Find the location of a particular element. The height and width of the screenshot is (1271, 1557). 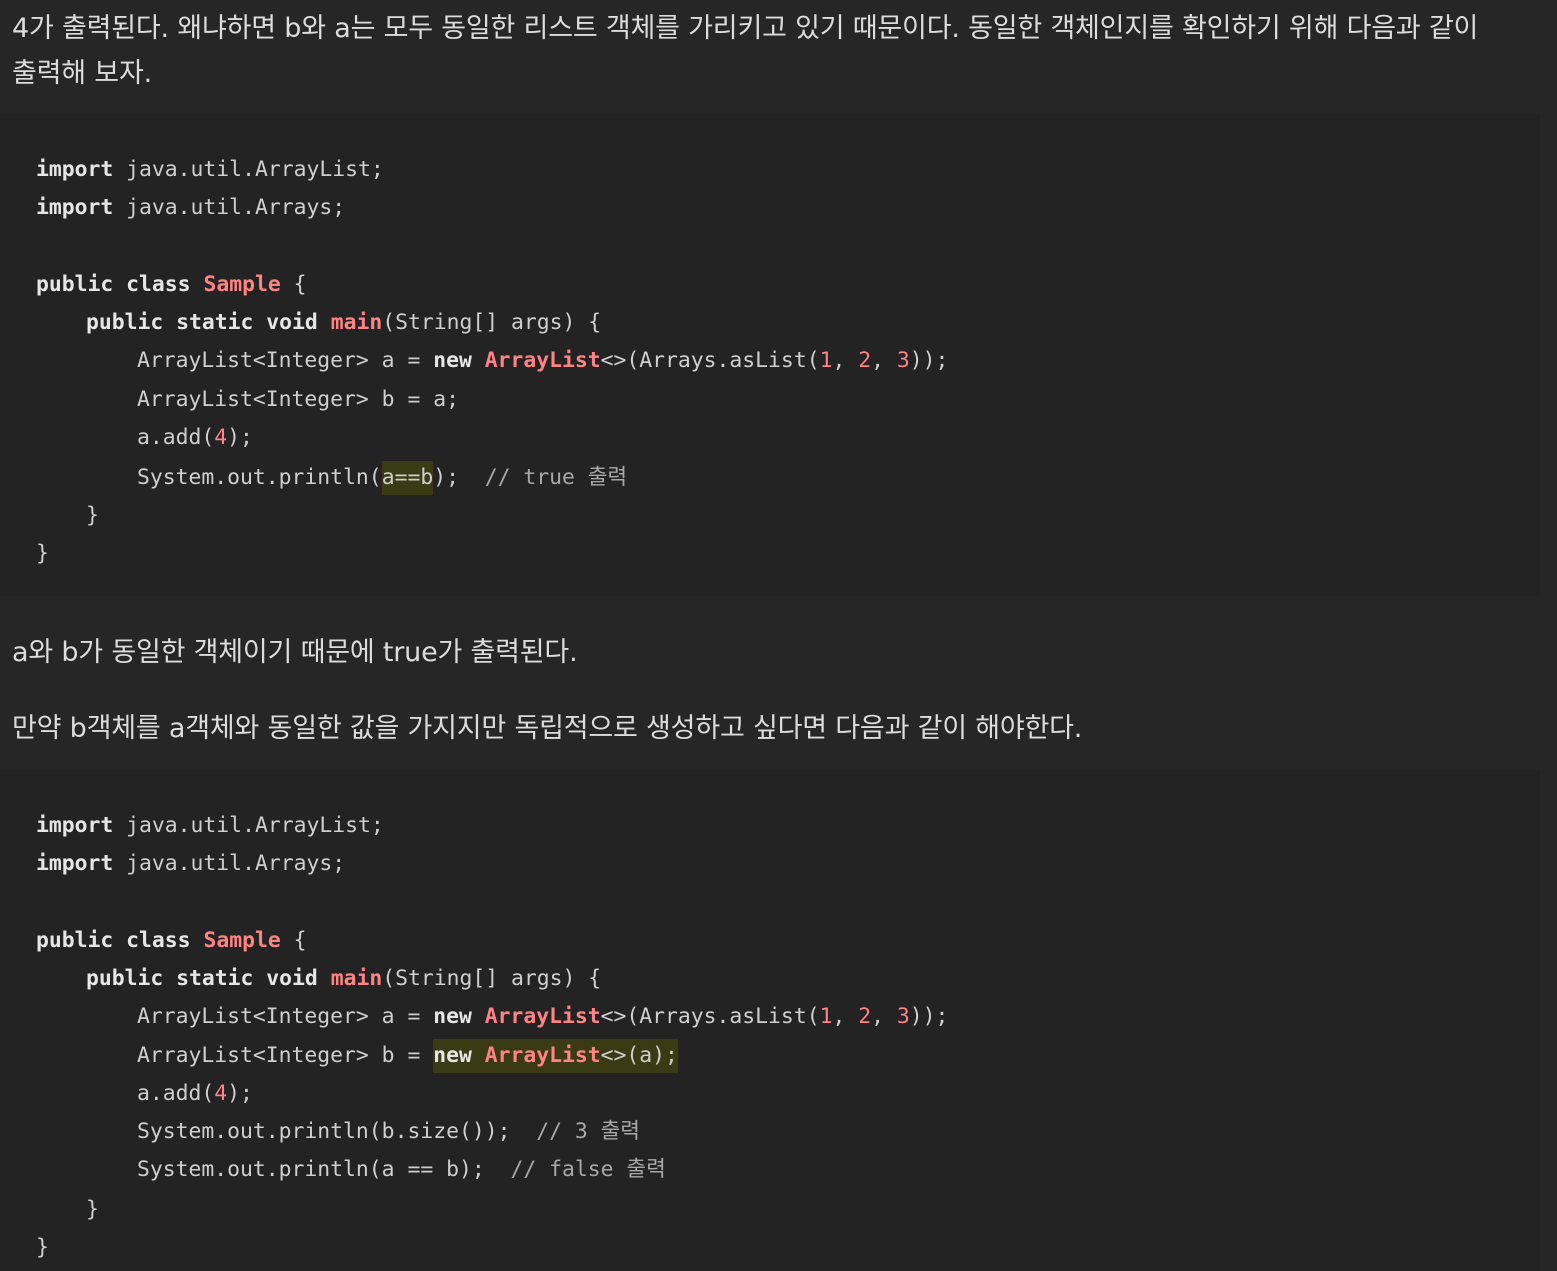

code-text: System.out.println(a == b); is located at coordinates (324, 1169).